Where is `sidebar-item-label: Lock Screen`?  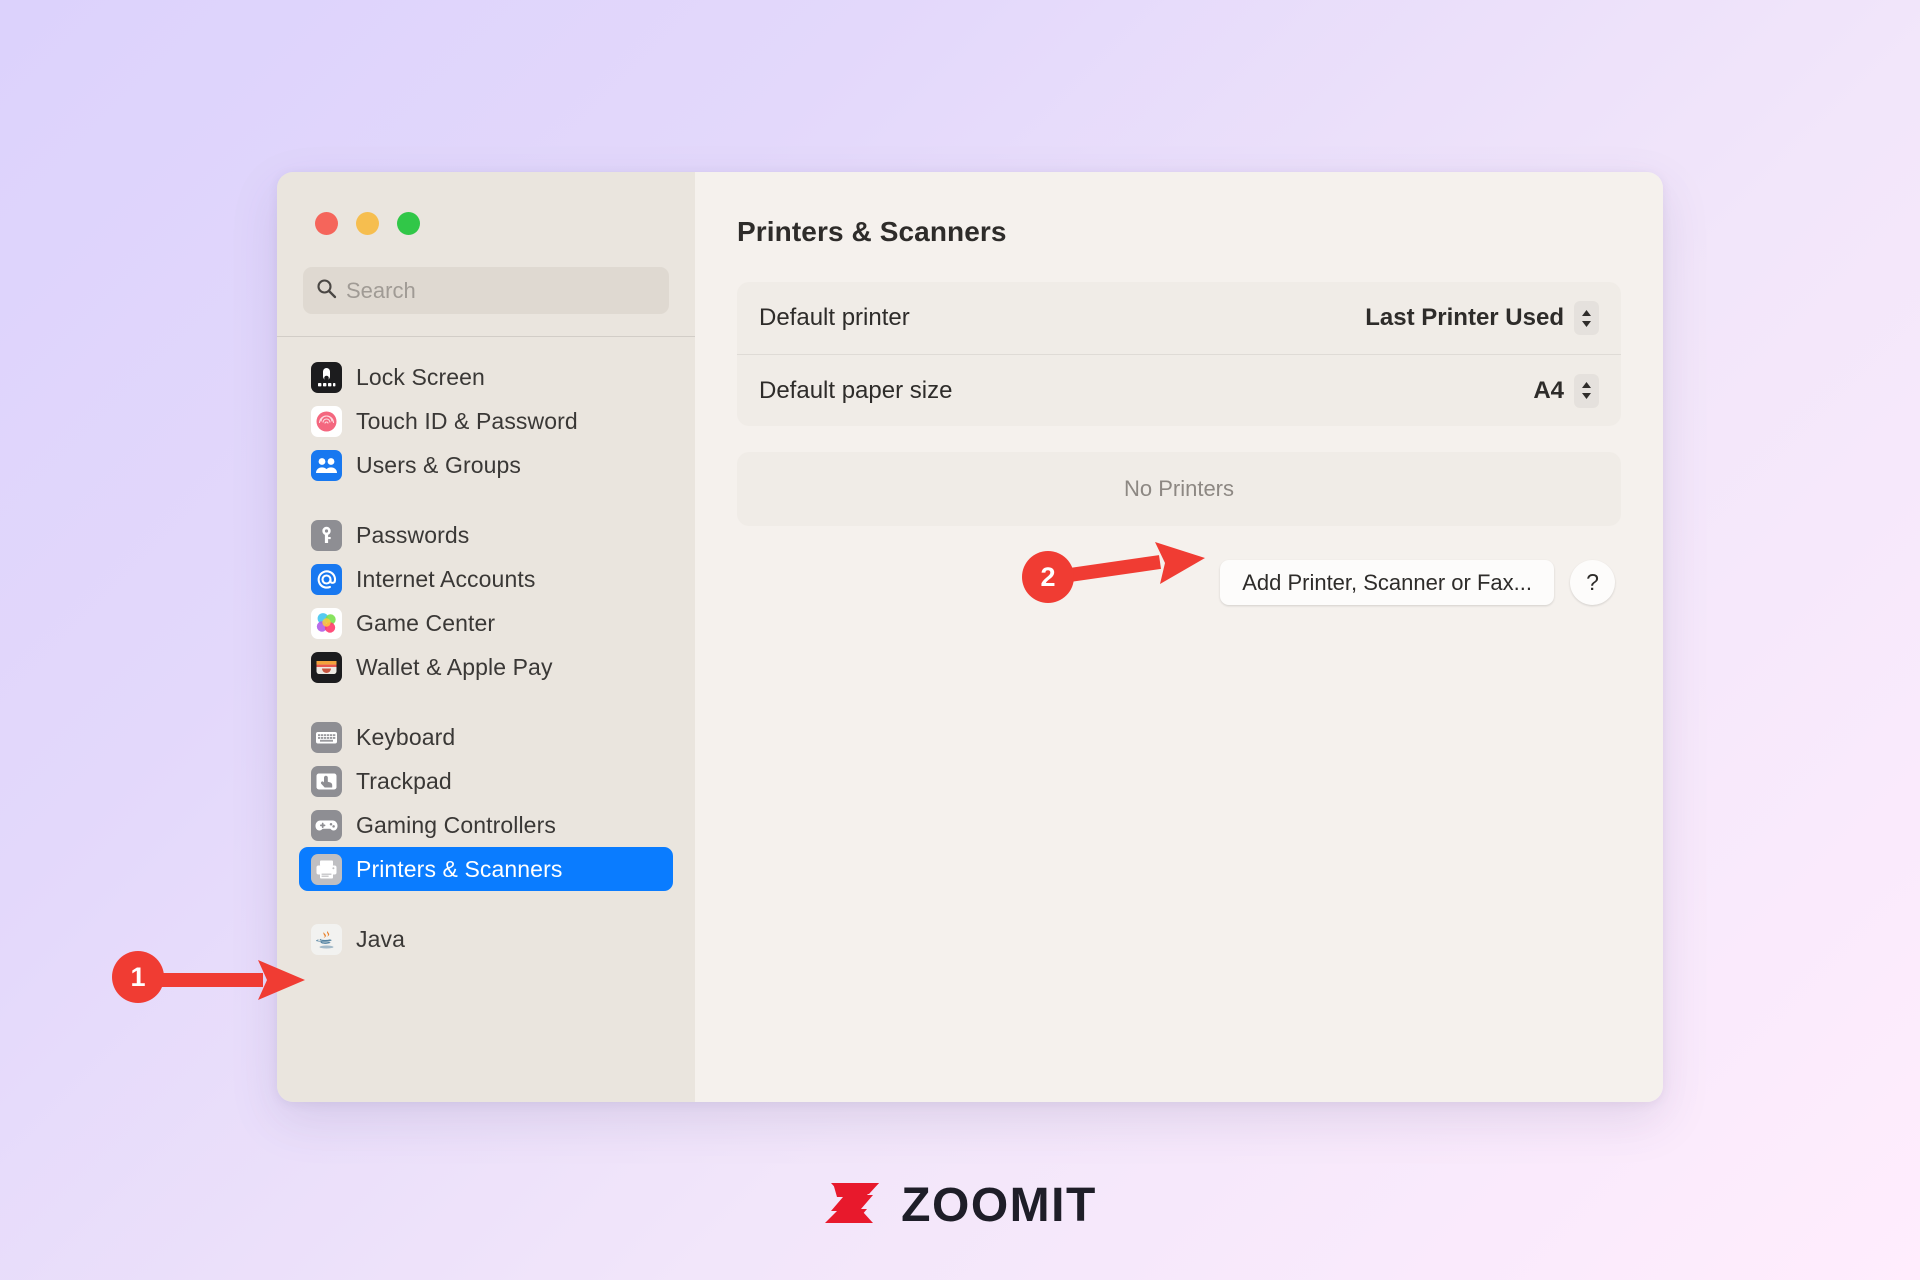
sidebar-item-label: Lock Screen is located at coordinates (420, 376).